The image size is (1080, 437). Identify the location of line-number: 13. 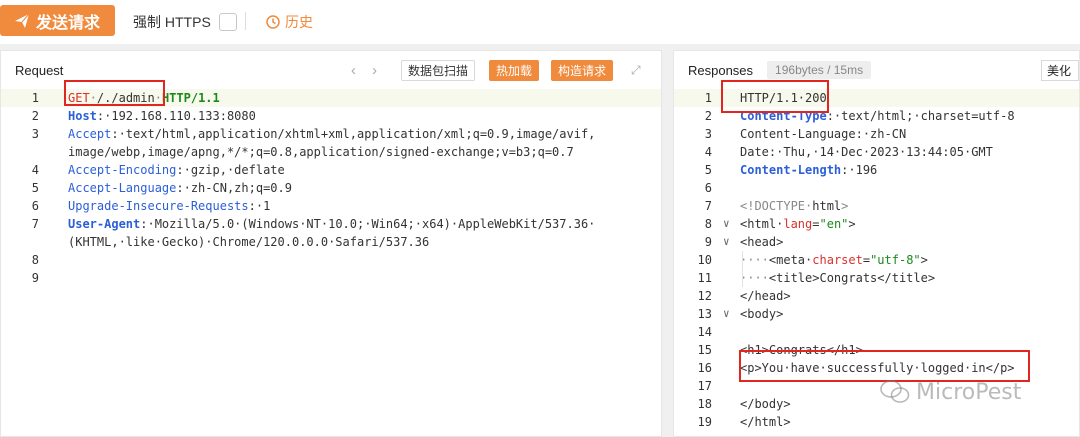
(704, 314).